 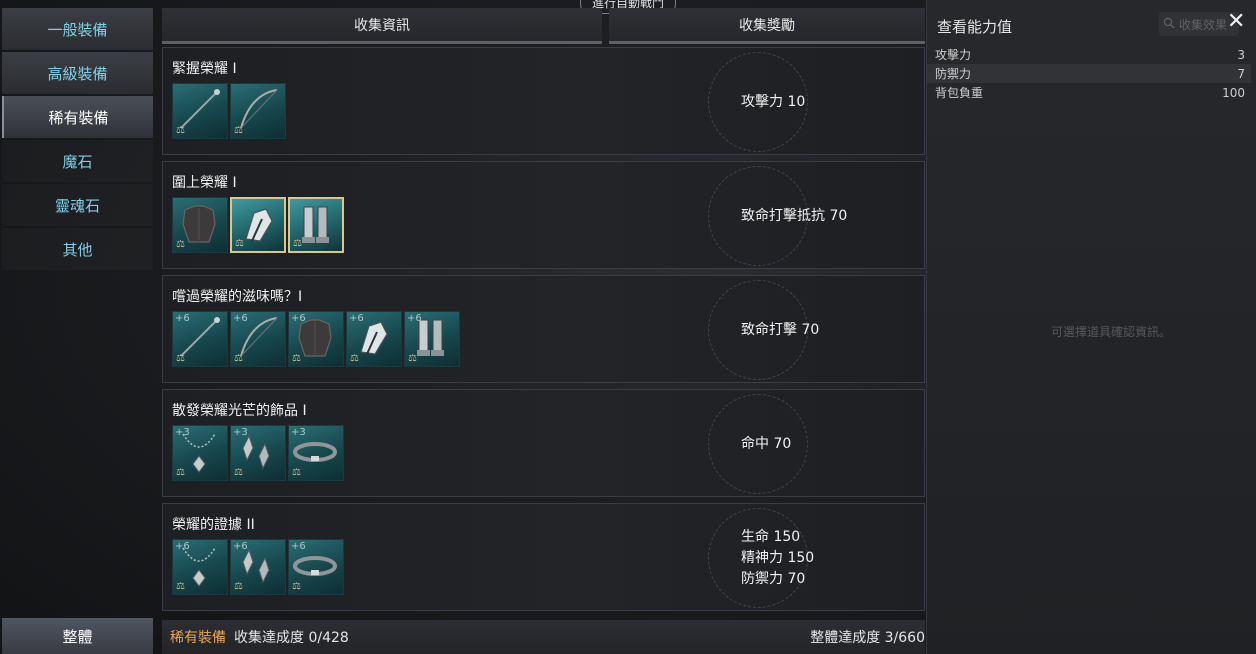 I want to click on stat-row: 攻擊力 3, so click(x=1089, y=54).